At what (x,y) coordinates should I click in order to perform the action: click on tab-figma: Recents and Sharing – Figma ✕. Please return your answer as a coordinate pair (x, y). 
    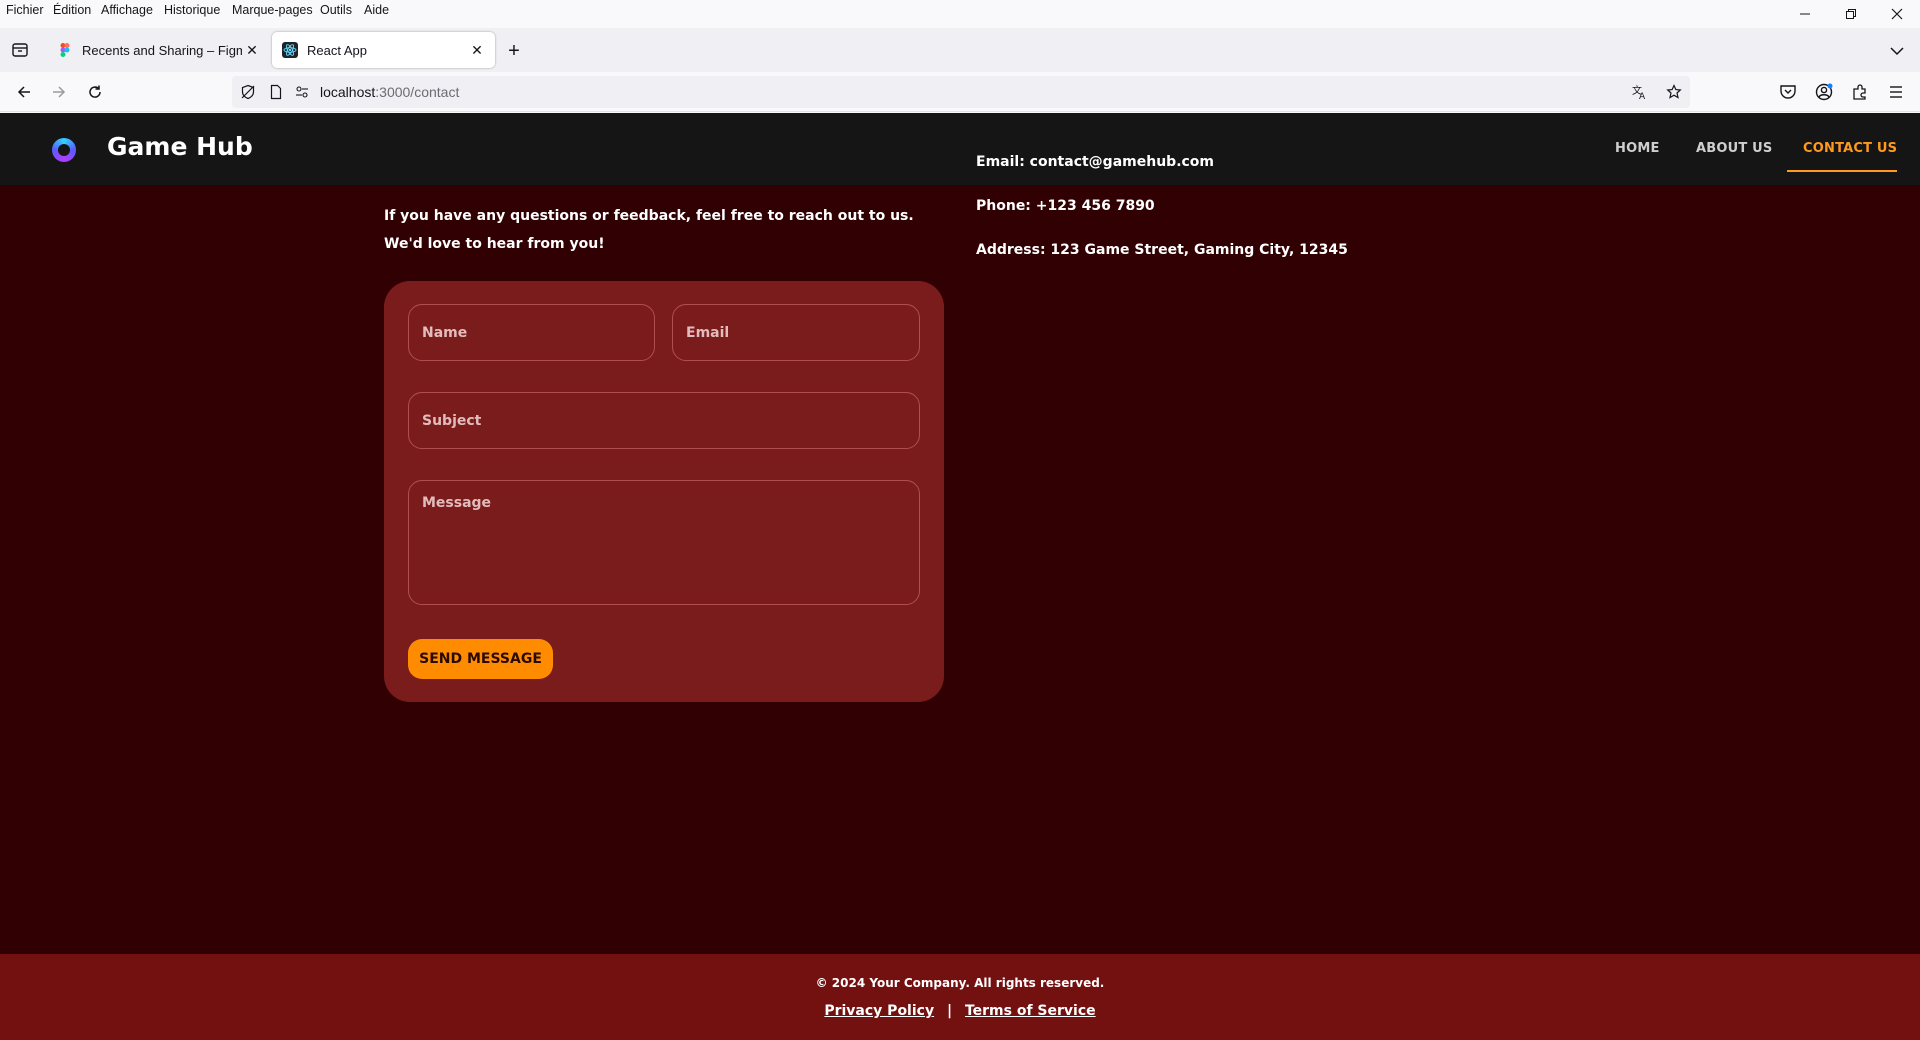
    Looking at the image, I should click on (158, 50).